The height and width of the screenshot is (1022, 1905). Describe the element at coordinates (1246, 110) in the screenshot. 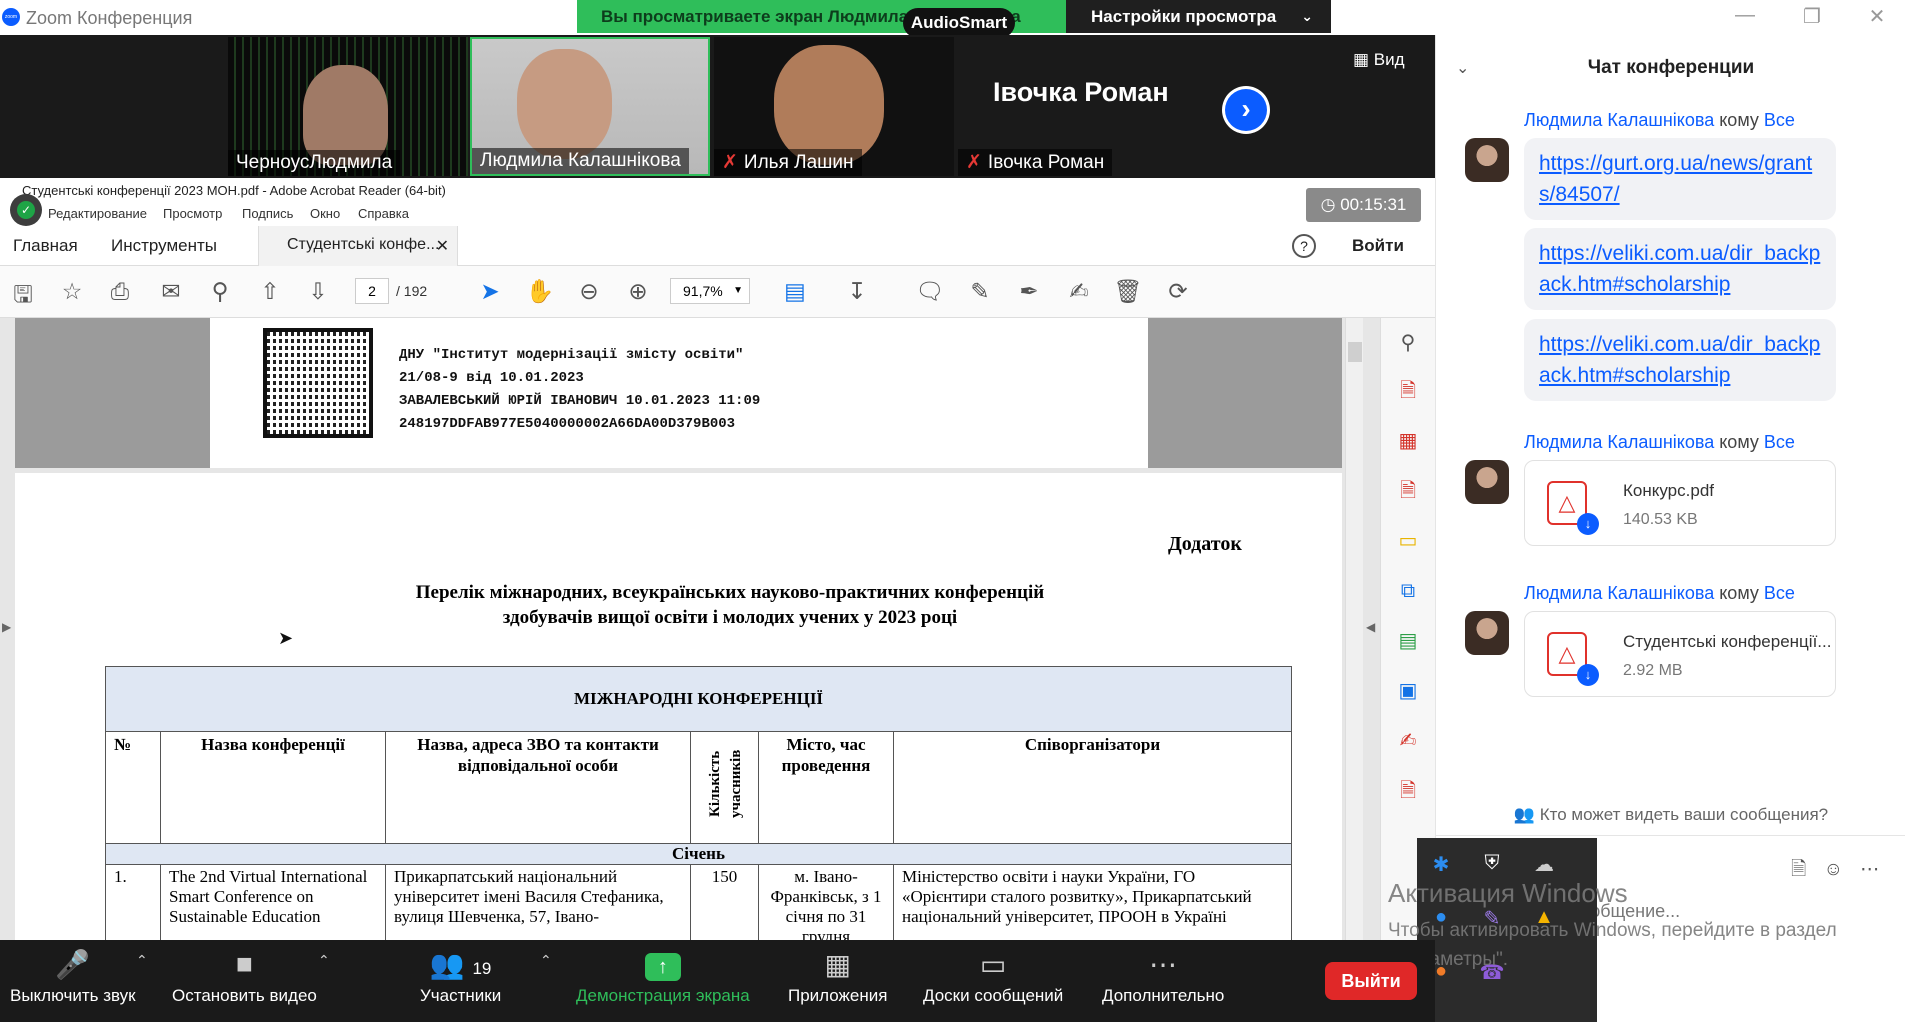

I see `next-page-button: ›` at that location.